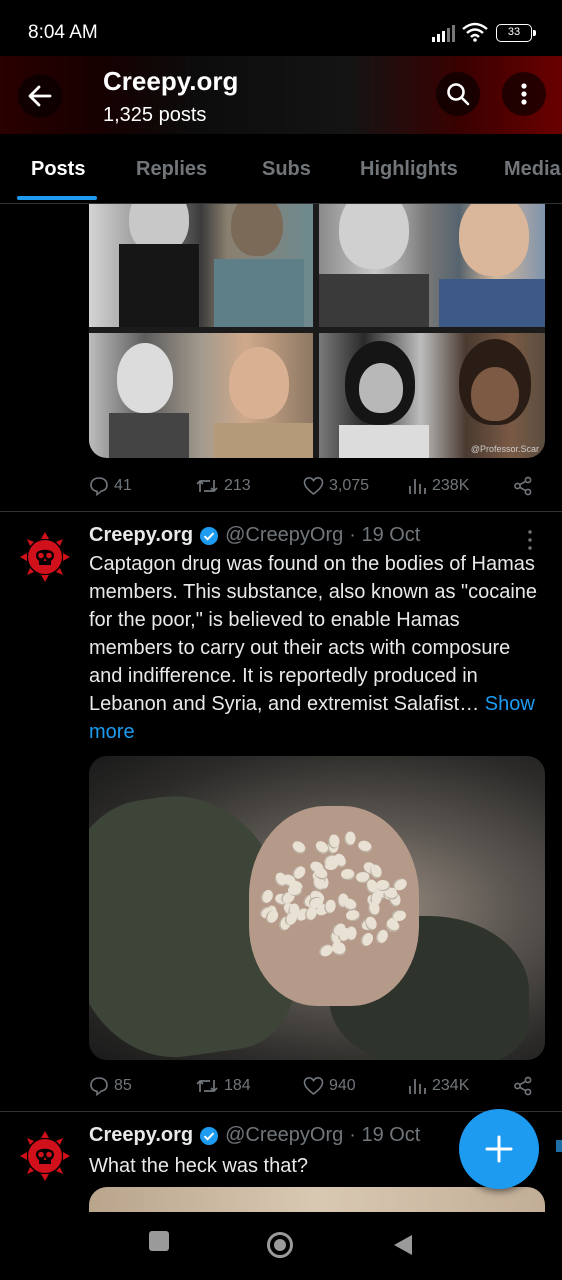  I want to click on more-options-button, so click(524, 94).